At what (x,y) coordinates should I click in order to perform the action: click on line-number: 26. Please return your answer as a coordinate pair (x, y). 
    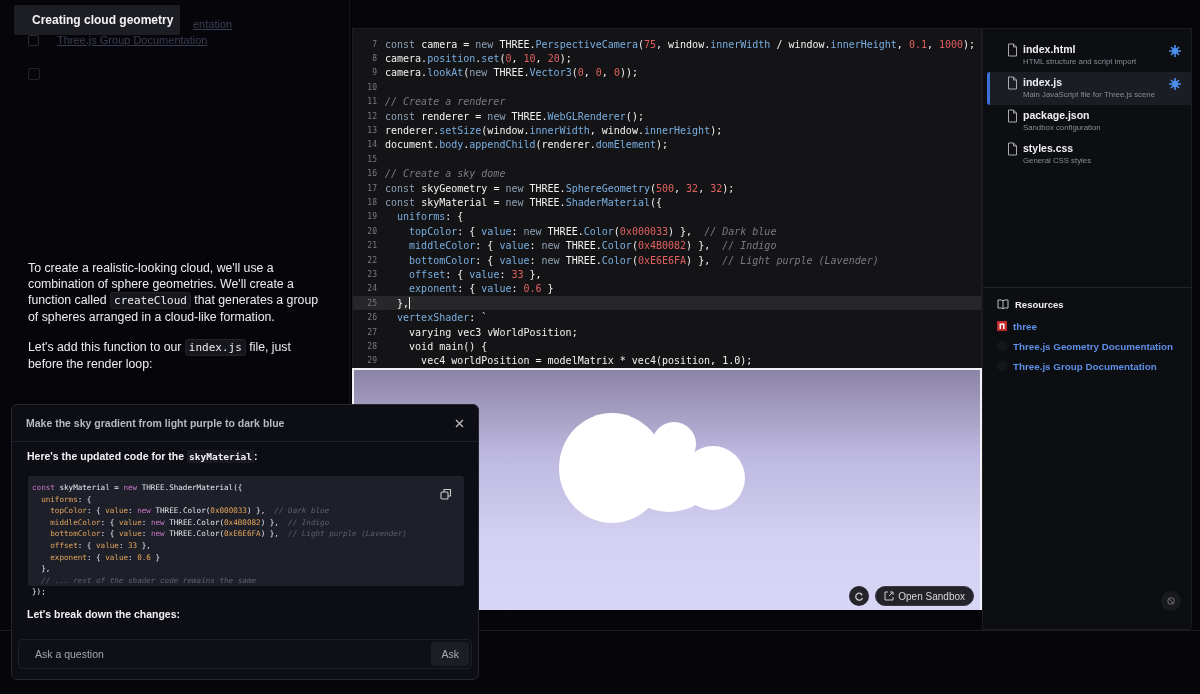
    Looking at the image, I should click on (372, 318).